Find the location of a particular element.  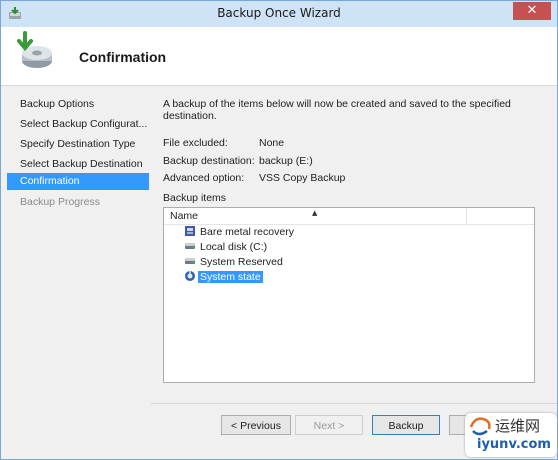

next-button: Next > is located at coordinates (329, 425).